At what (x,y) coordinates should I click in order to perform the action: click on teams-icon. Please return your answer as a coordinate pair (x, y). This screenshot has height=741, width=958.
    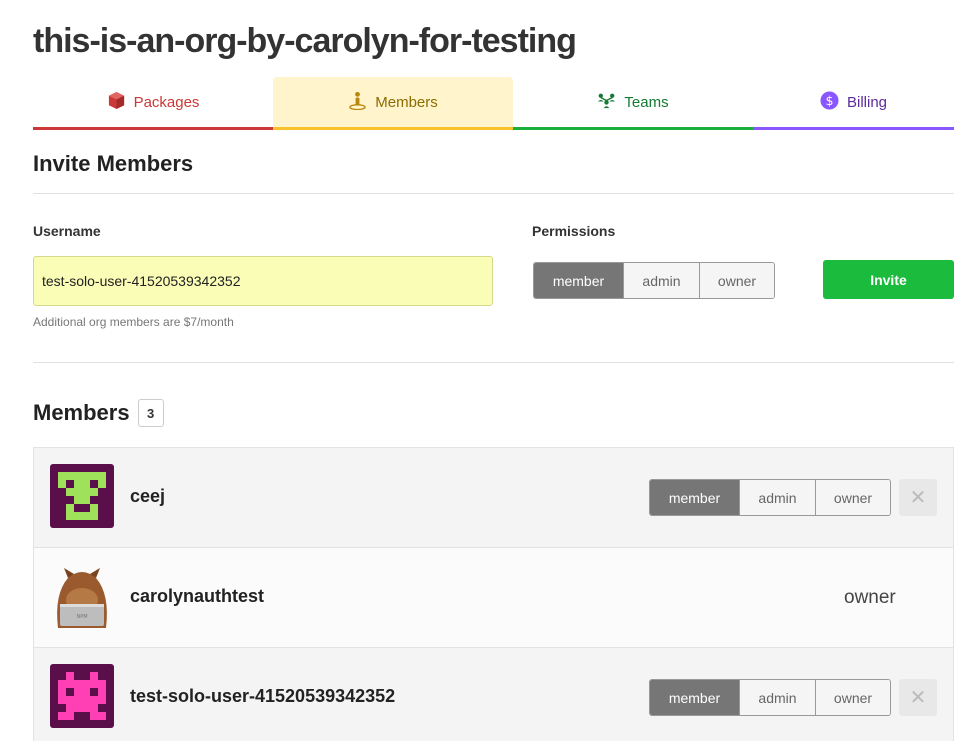
    Looking at the image, I should click on (606, 102).